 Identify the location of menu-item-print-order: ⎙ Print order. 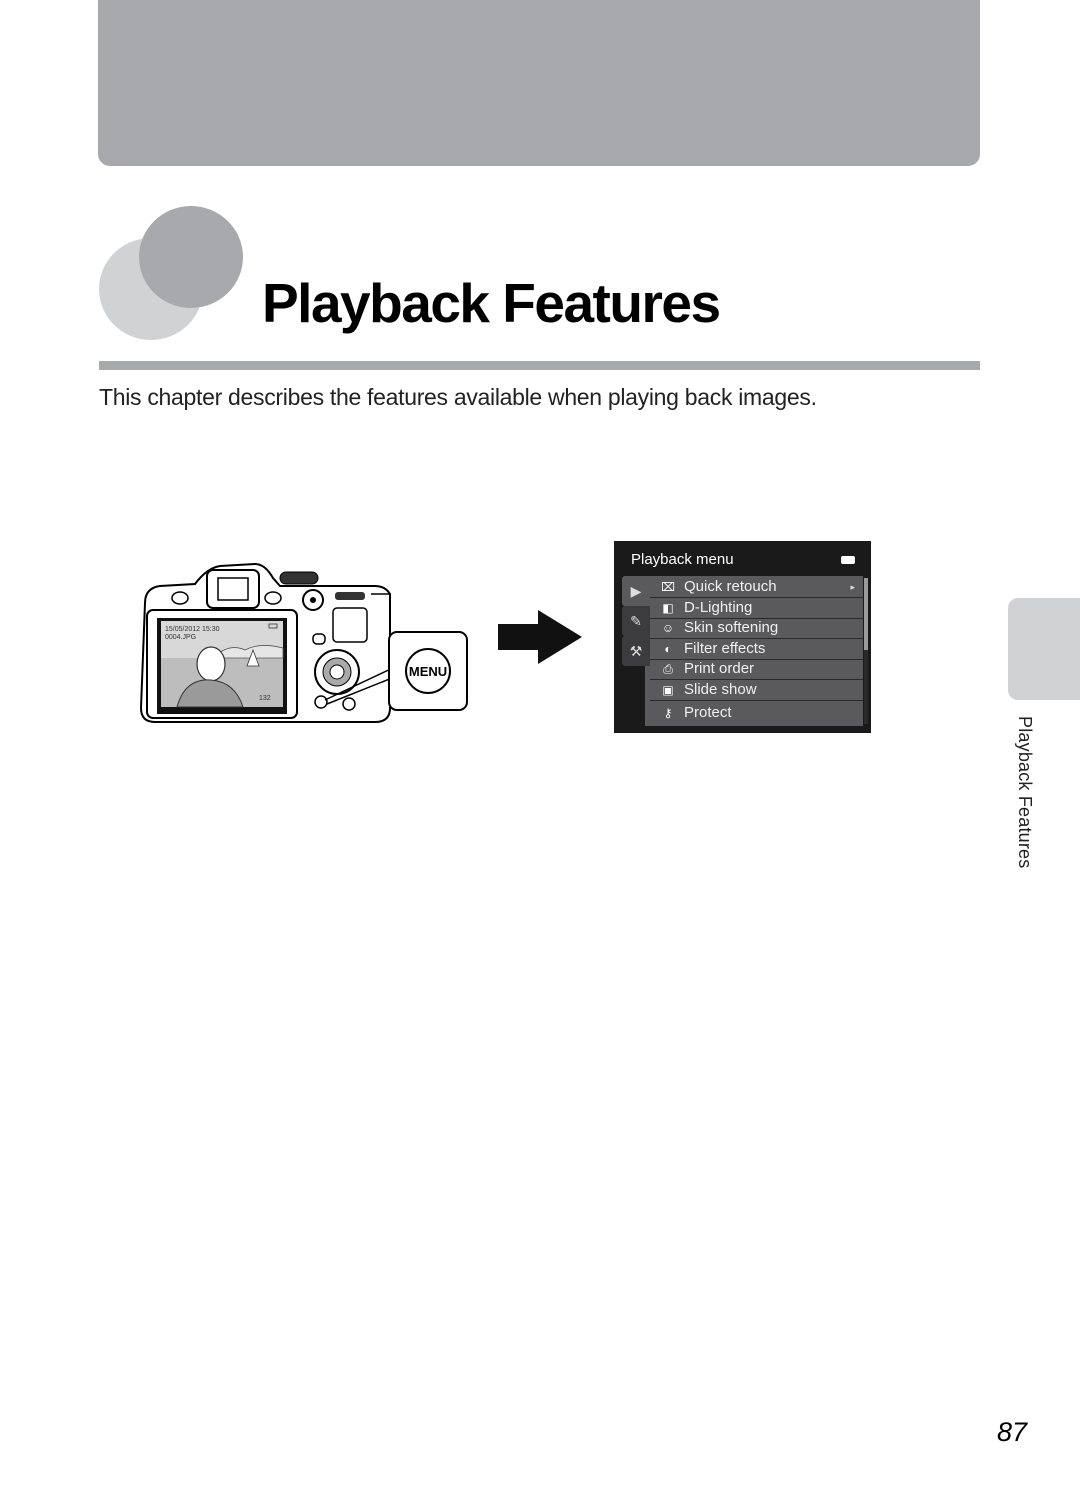
(756, 669).